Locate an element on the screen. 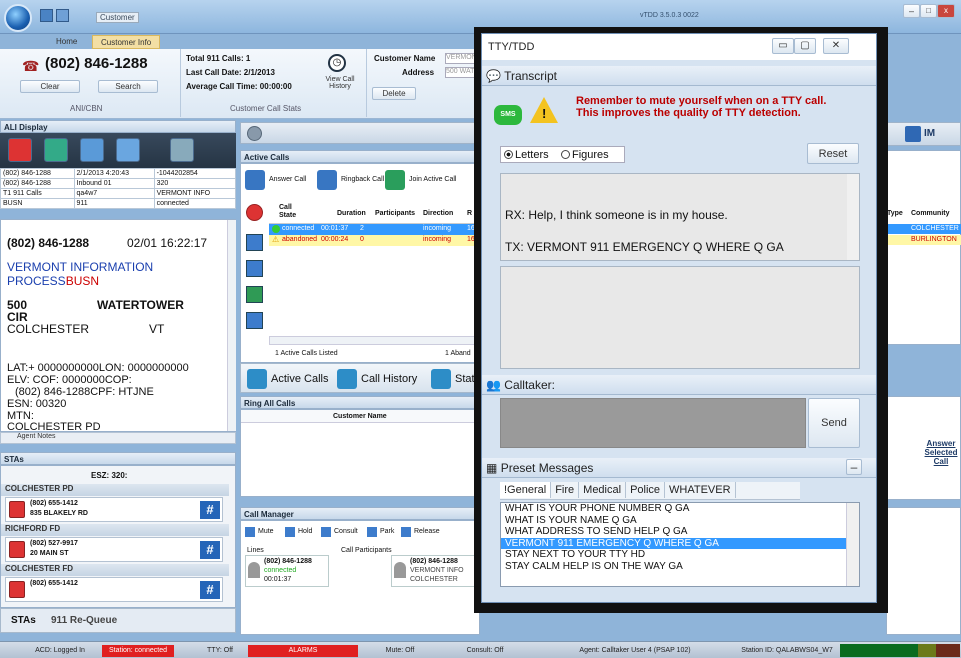 The height and width of the screenshot is (658, 961). connected-icon is located at coordinates (276, 229).